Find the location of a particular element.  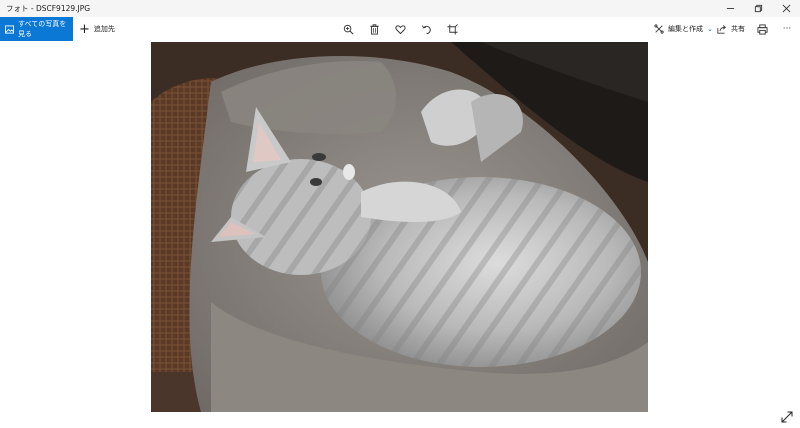

edit-create-label: 編集と作成 is located at coordinates (685, 29).